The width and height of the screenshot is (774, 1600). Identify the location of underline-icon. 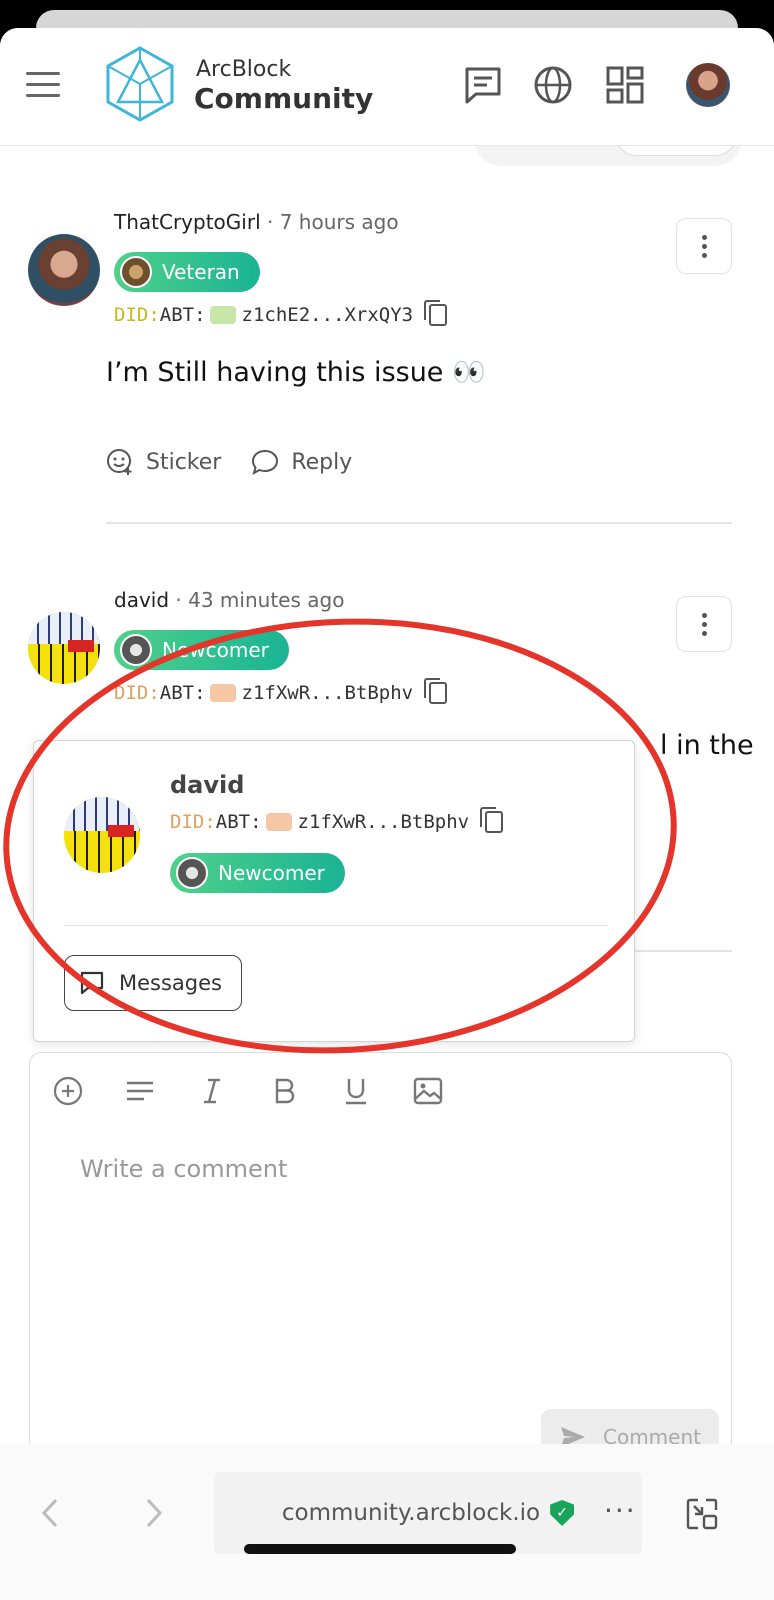
(356, 1091).